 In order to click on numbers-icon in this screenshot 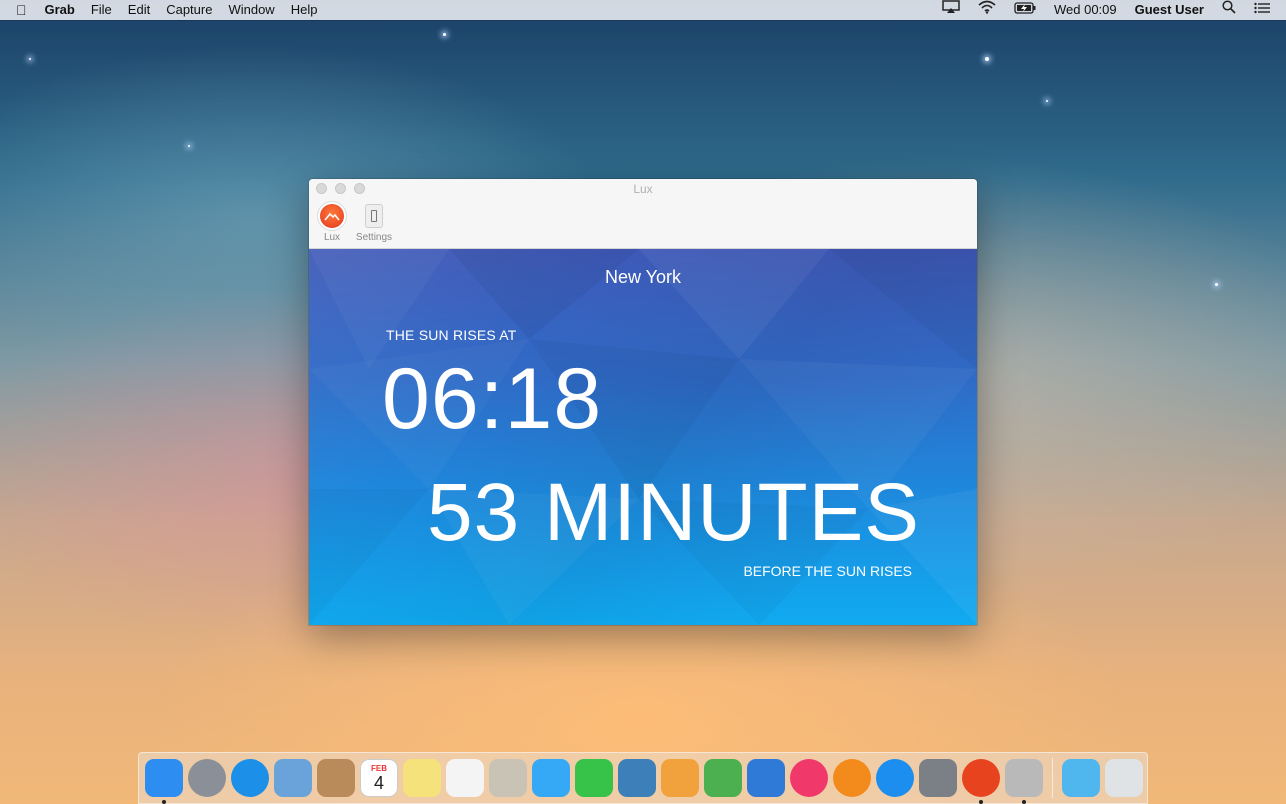, I will do `click(723, 778)`.